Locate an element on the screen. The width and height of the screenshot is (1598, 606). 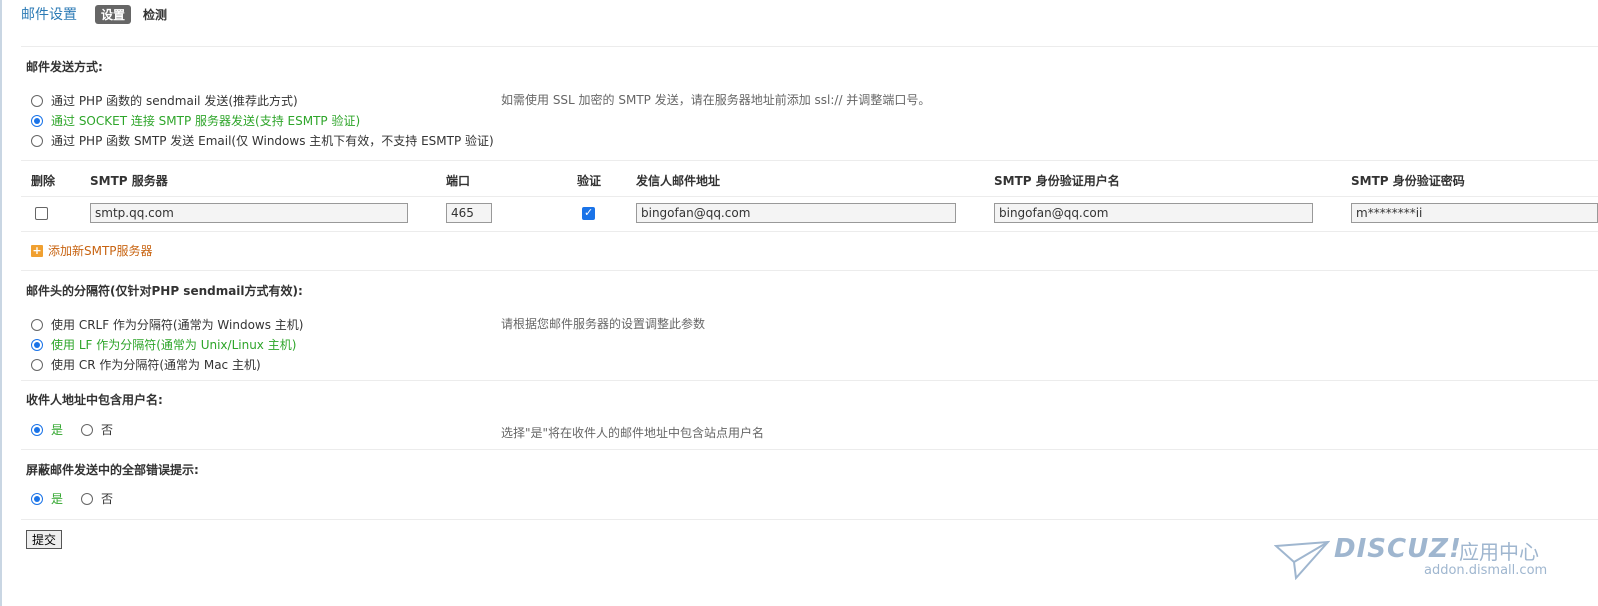
col-smtp-server: SMTP 服务器 is located at coordinates (129, 181).